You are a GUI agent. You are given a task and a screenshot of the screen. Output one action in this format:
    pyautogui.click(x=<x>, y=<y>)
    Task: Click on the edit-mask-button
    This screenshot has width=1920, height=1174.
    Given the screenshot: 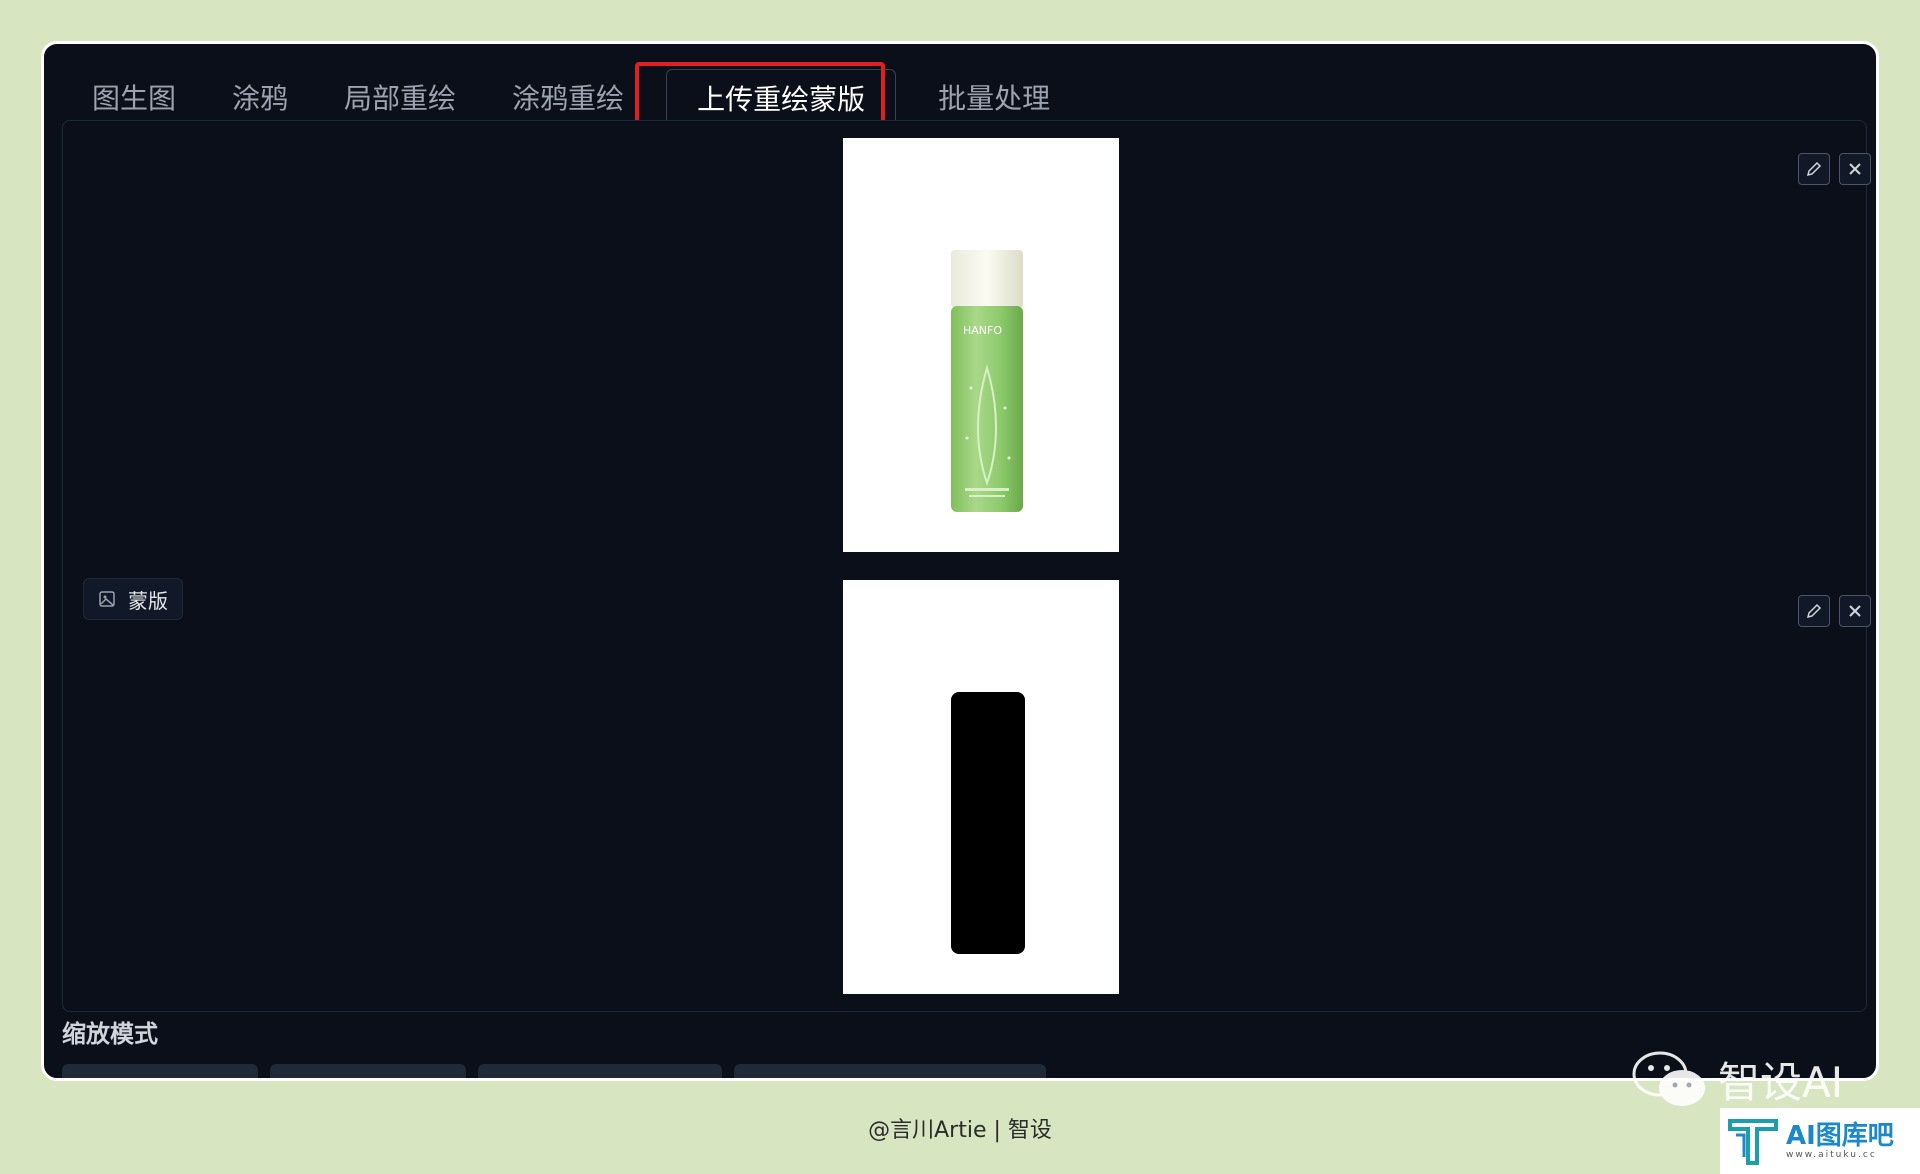 What is the action you would take?
    pyautogui.click(x=1814, y=611)
    